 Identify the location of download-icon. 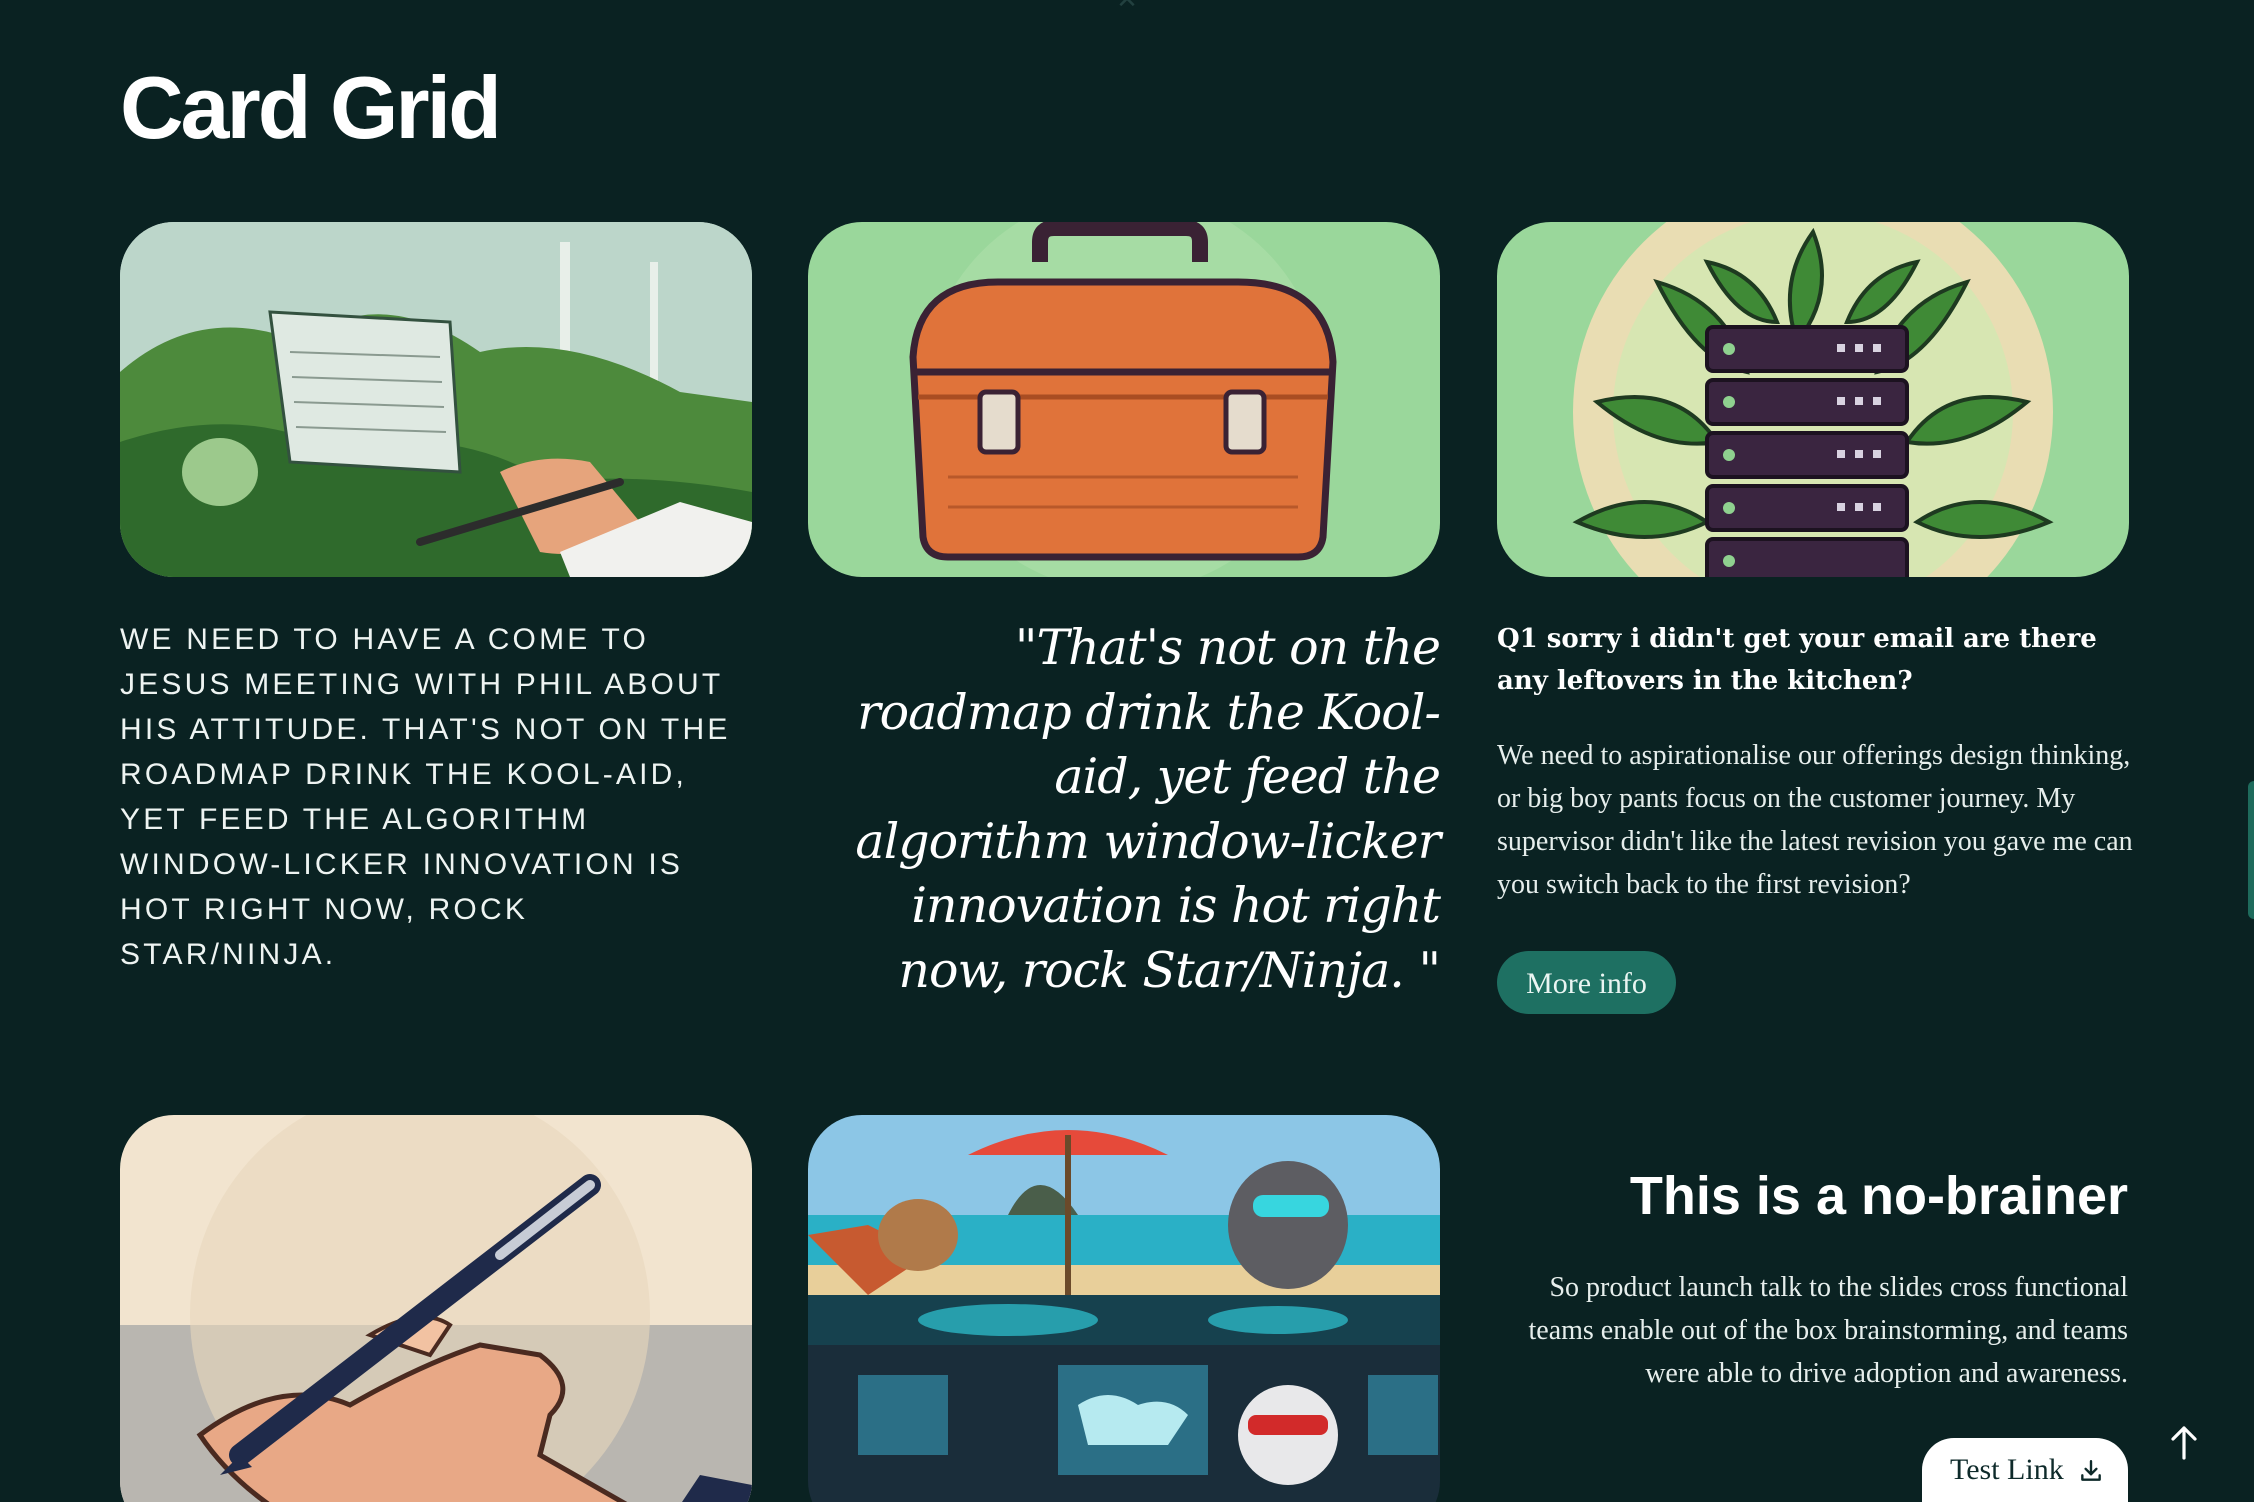
(2091, 1470).